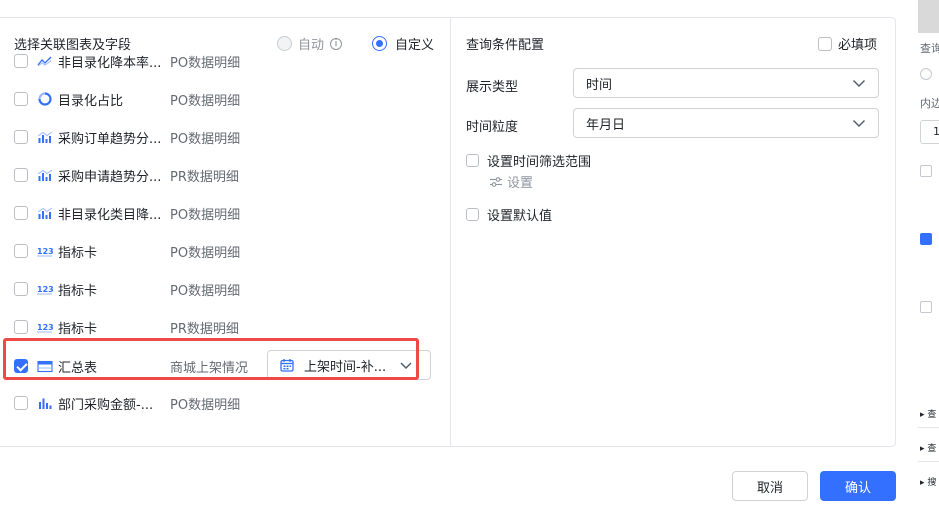 The width and height of the screenshot is (939, 507). I want to click on chart-row: 非目录化降本率... PO数据明细, so click(229, 61).